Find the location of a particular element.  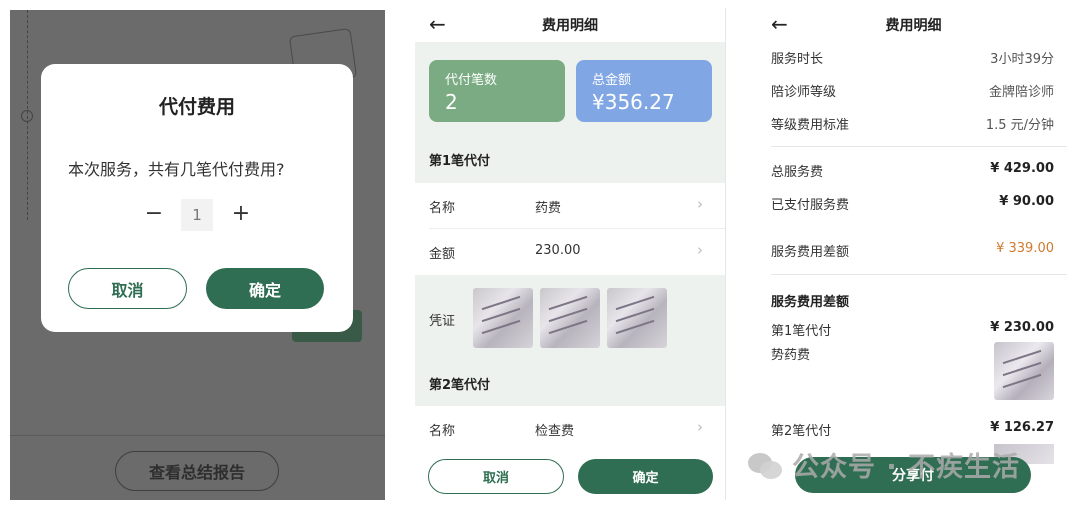

payment-1-name-row: 名称 药费 › is located at coordinates (570, 206).